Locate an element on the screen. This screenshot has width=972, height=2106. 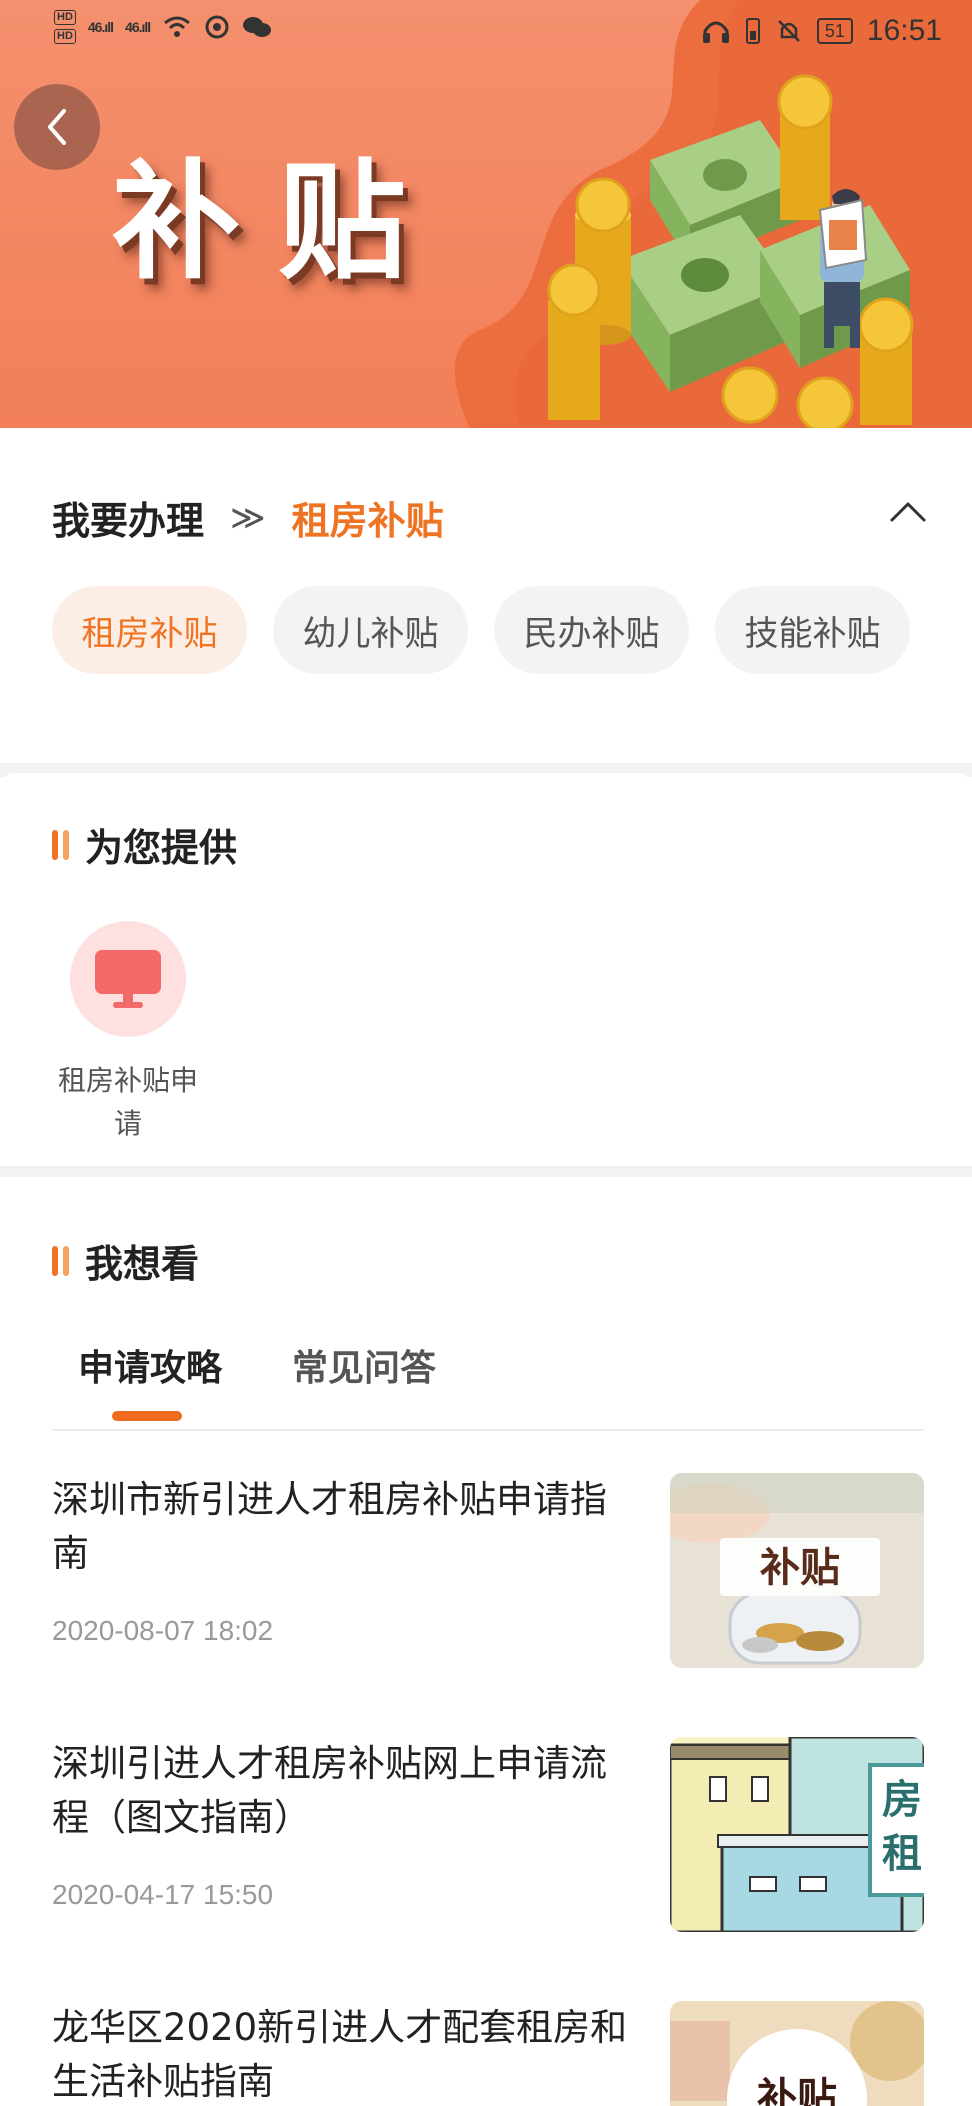
chip-child-subsidy: 幼儿补贴 is located at coordinates (370, 630).